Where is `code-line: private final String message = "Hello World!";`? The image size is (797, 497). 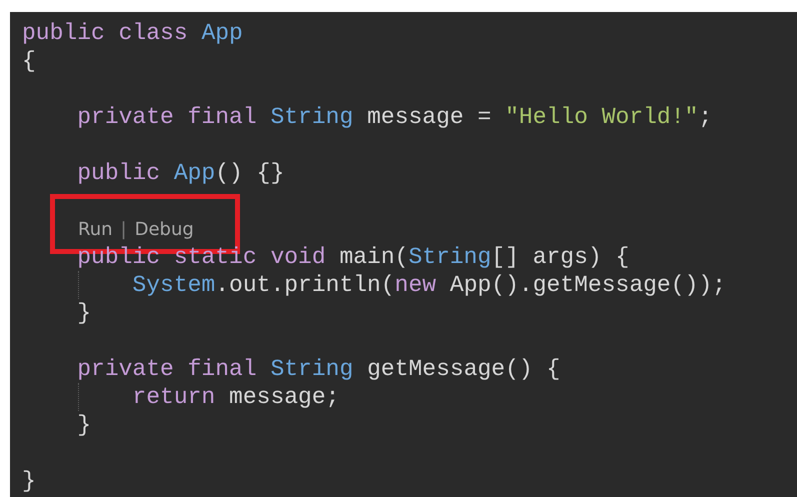 code-line: private final String message = "Hello World!"; is located at coordinates (394, 117).